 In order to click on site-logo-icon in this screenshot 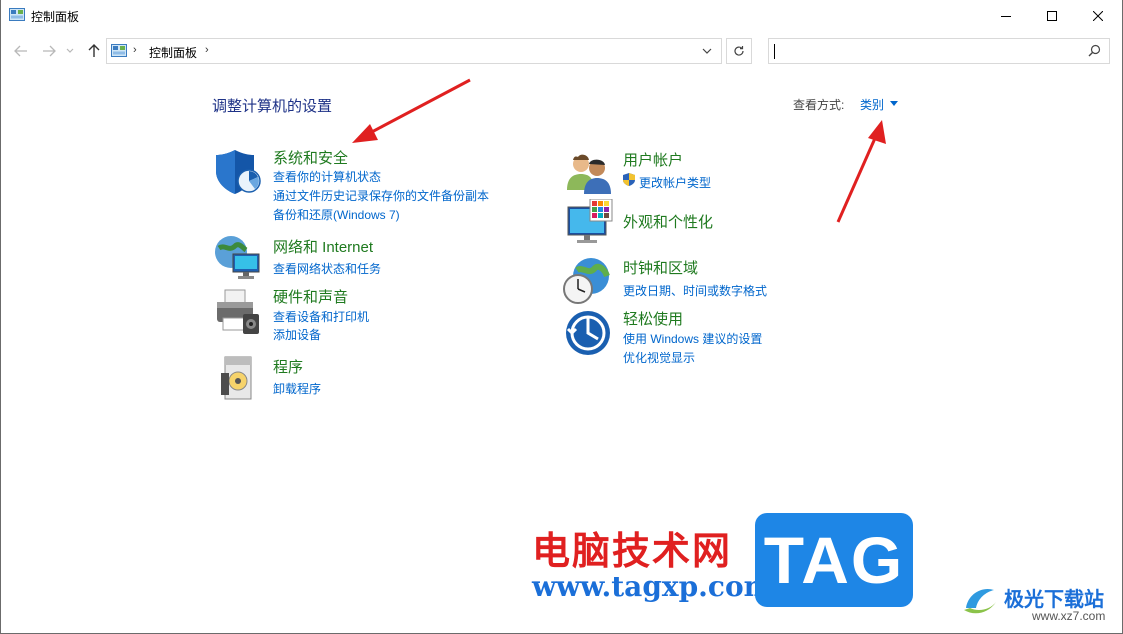, I will do `click(980, 601)`.